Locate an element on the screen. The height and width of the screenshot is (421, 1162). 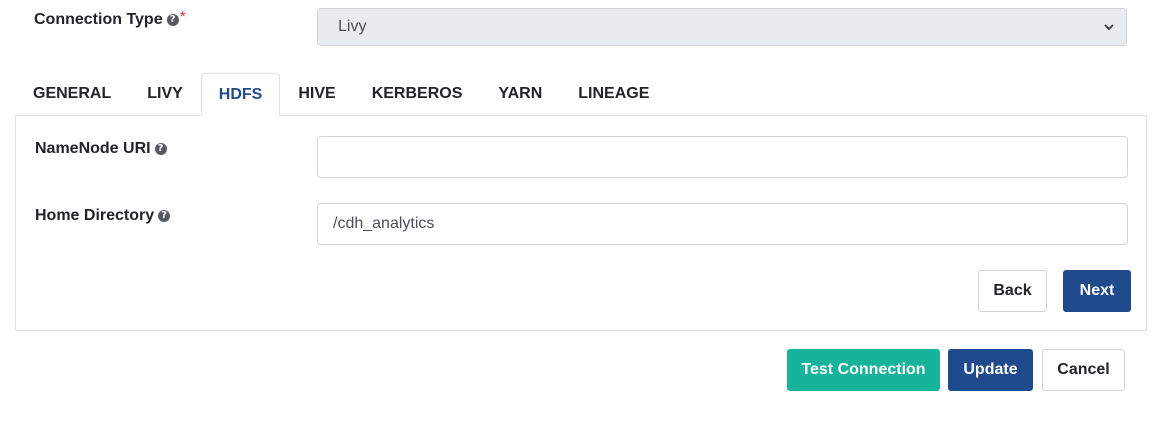
tab-label: LINEAGE is located at coordinates (614, 93).